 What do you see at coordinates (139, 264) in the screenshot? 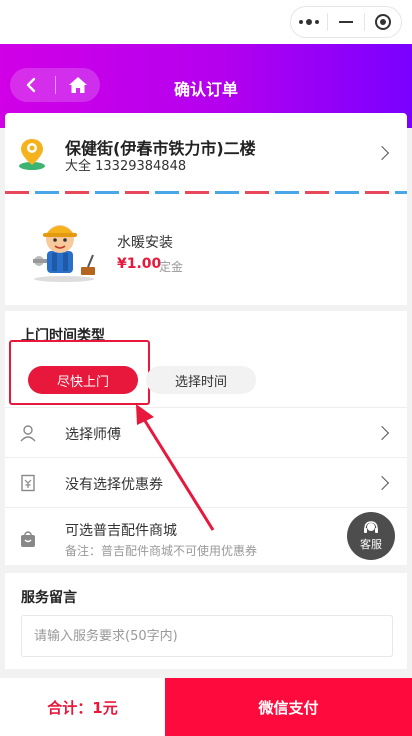
I see `product-price: ¥1.00` at bounding box center [139, 264].